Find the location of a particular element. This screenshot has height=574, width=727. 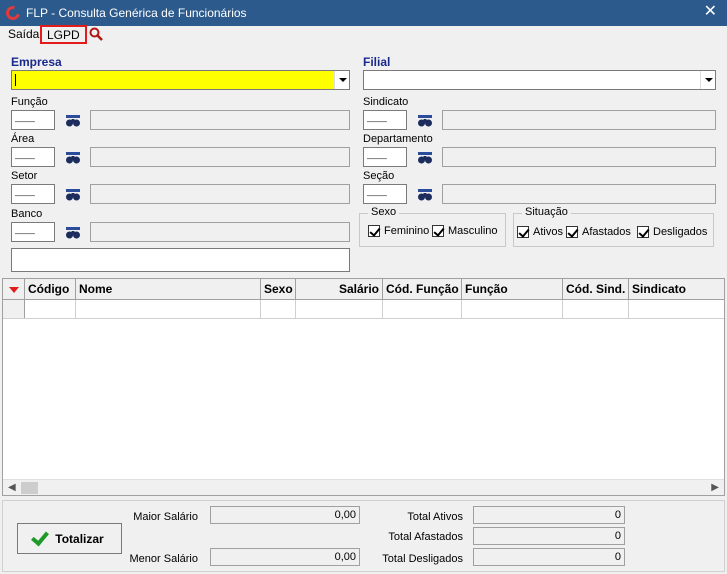

sexo-group-title: Sexo is located at coordinates (384, 212).